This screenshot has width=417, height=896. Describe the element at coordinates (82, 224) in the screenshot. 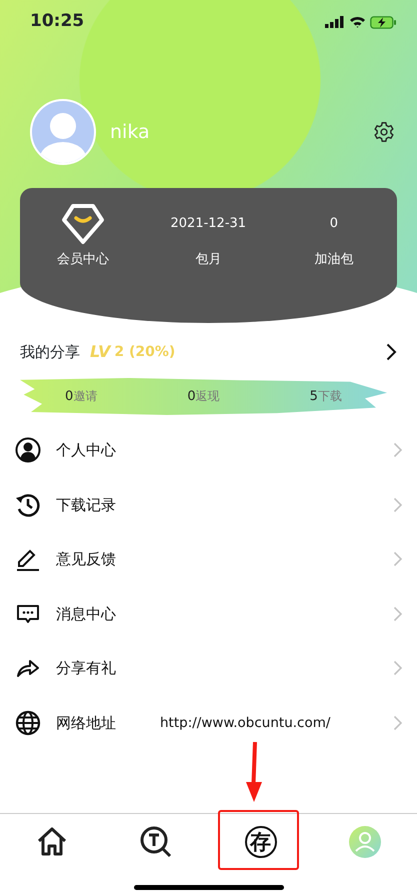

I see `diamond-icon` at that location.